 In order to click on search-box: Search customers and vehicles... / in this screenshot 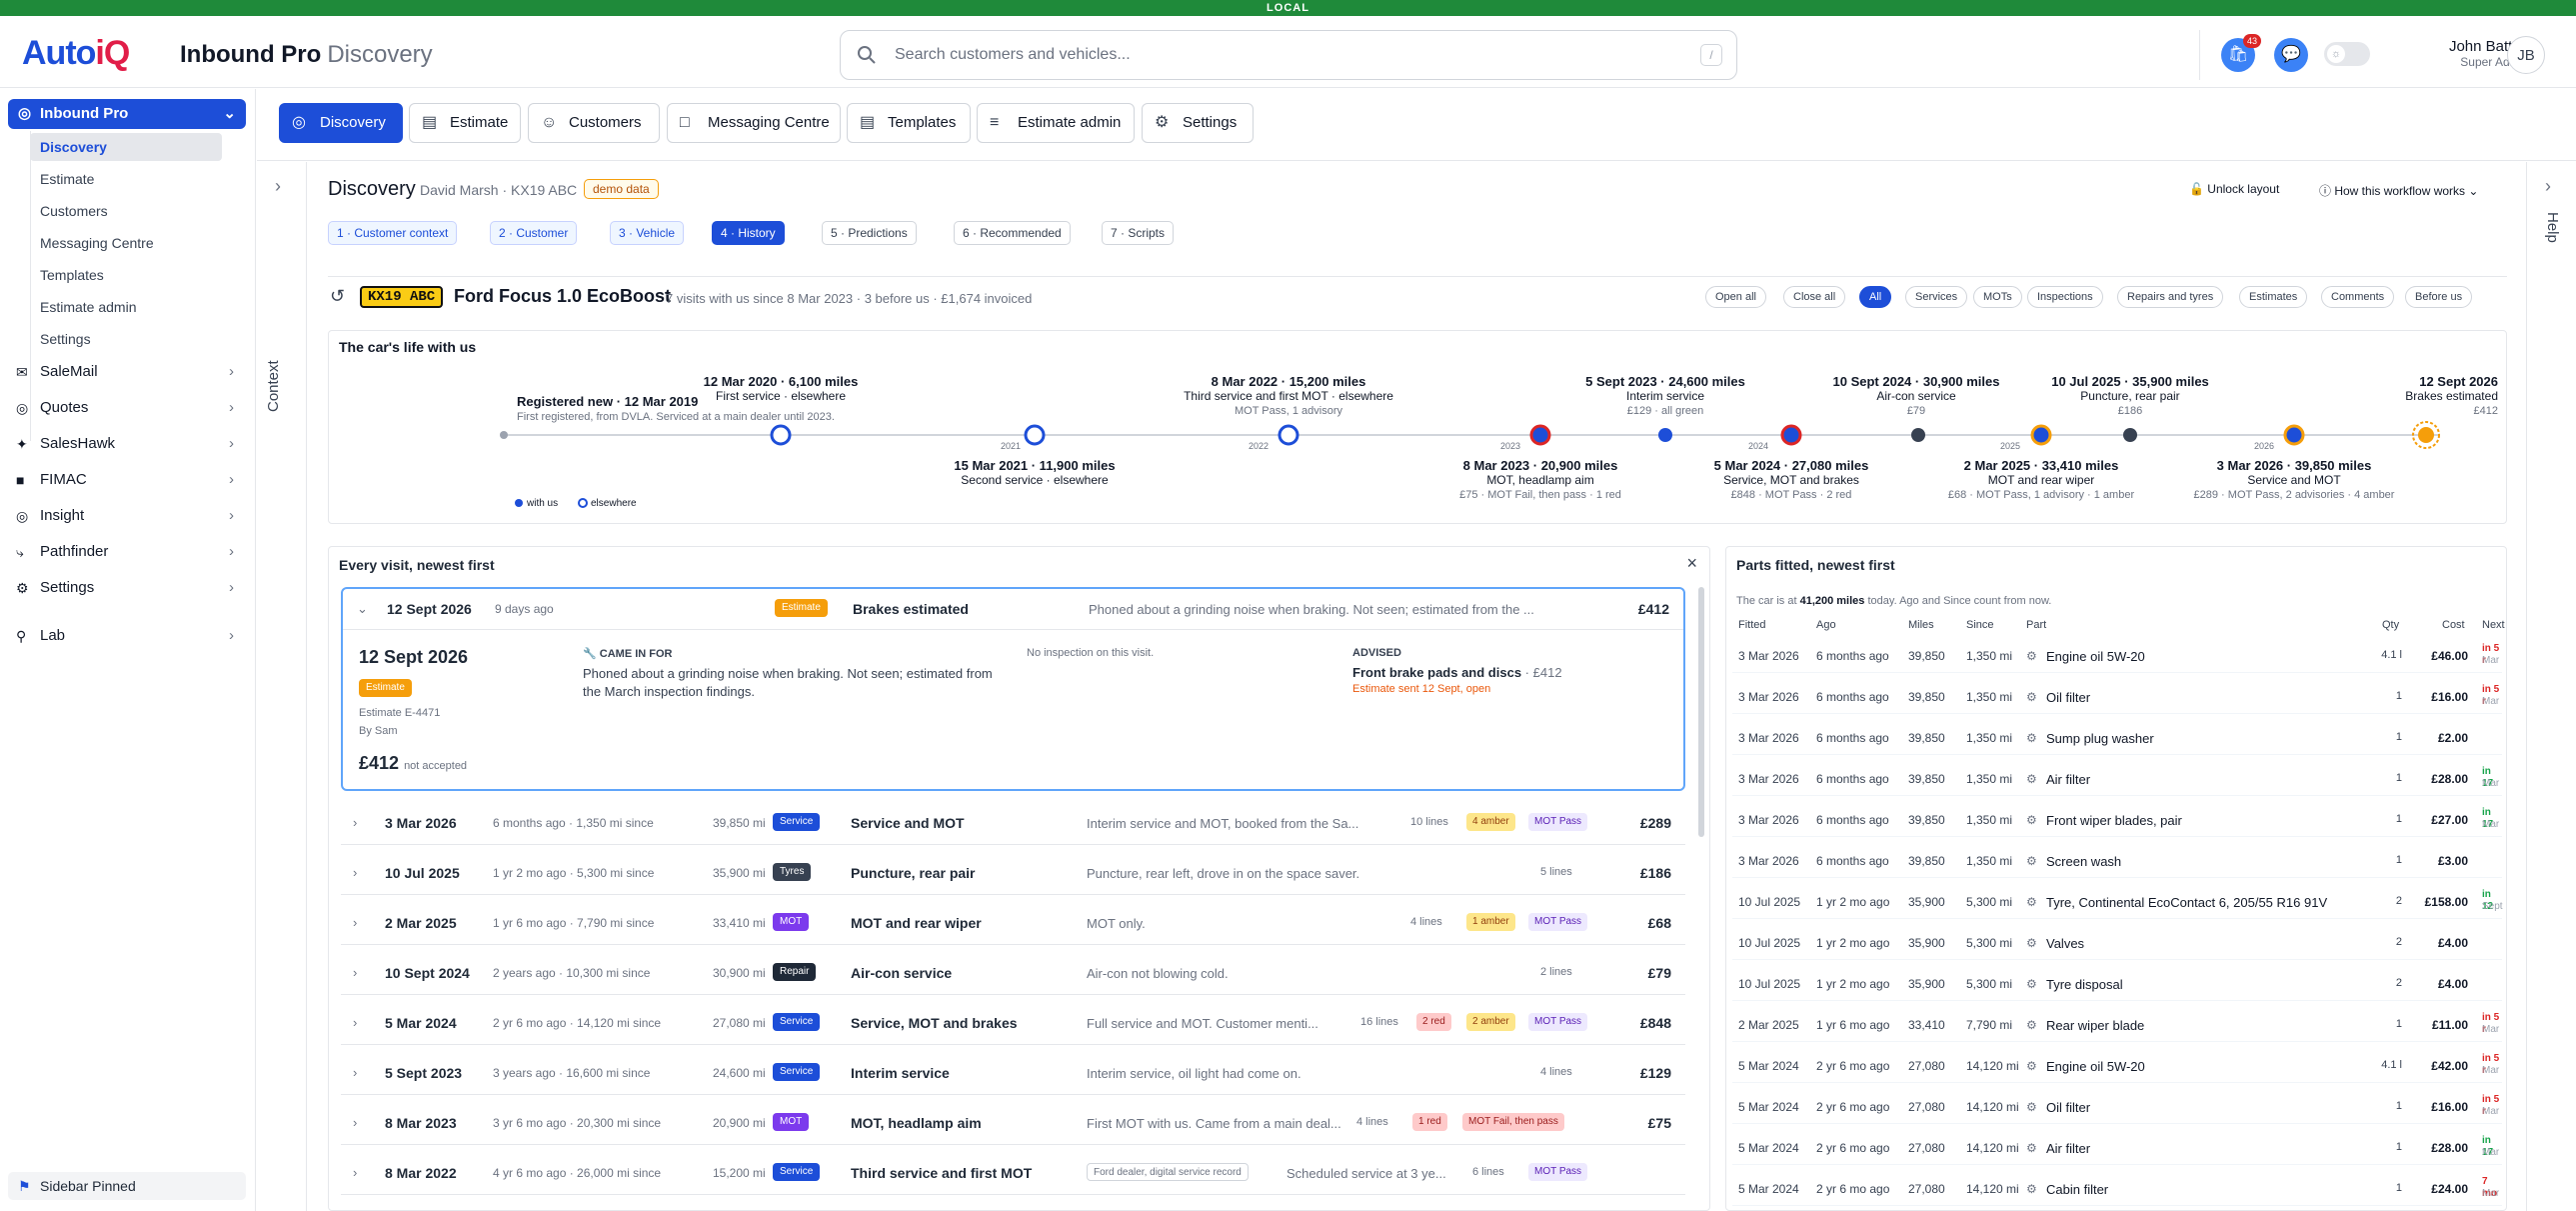, I will do `click(1289, 55)`.